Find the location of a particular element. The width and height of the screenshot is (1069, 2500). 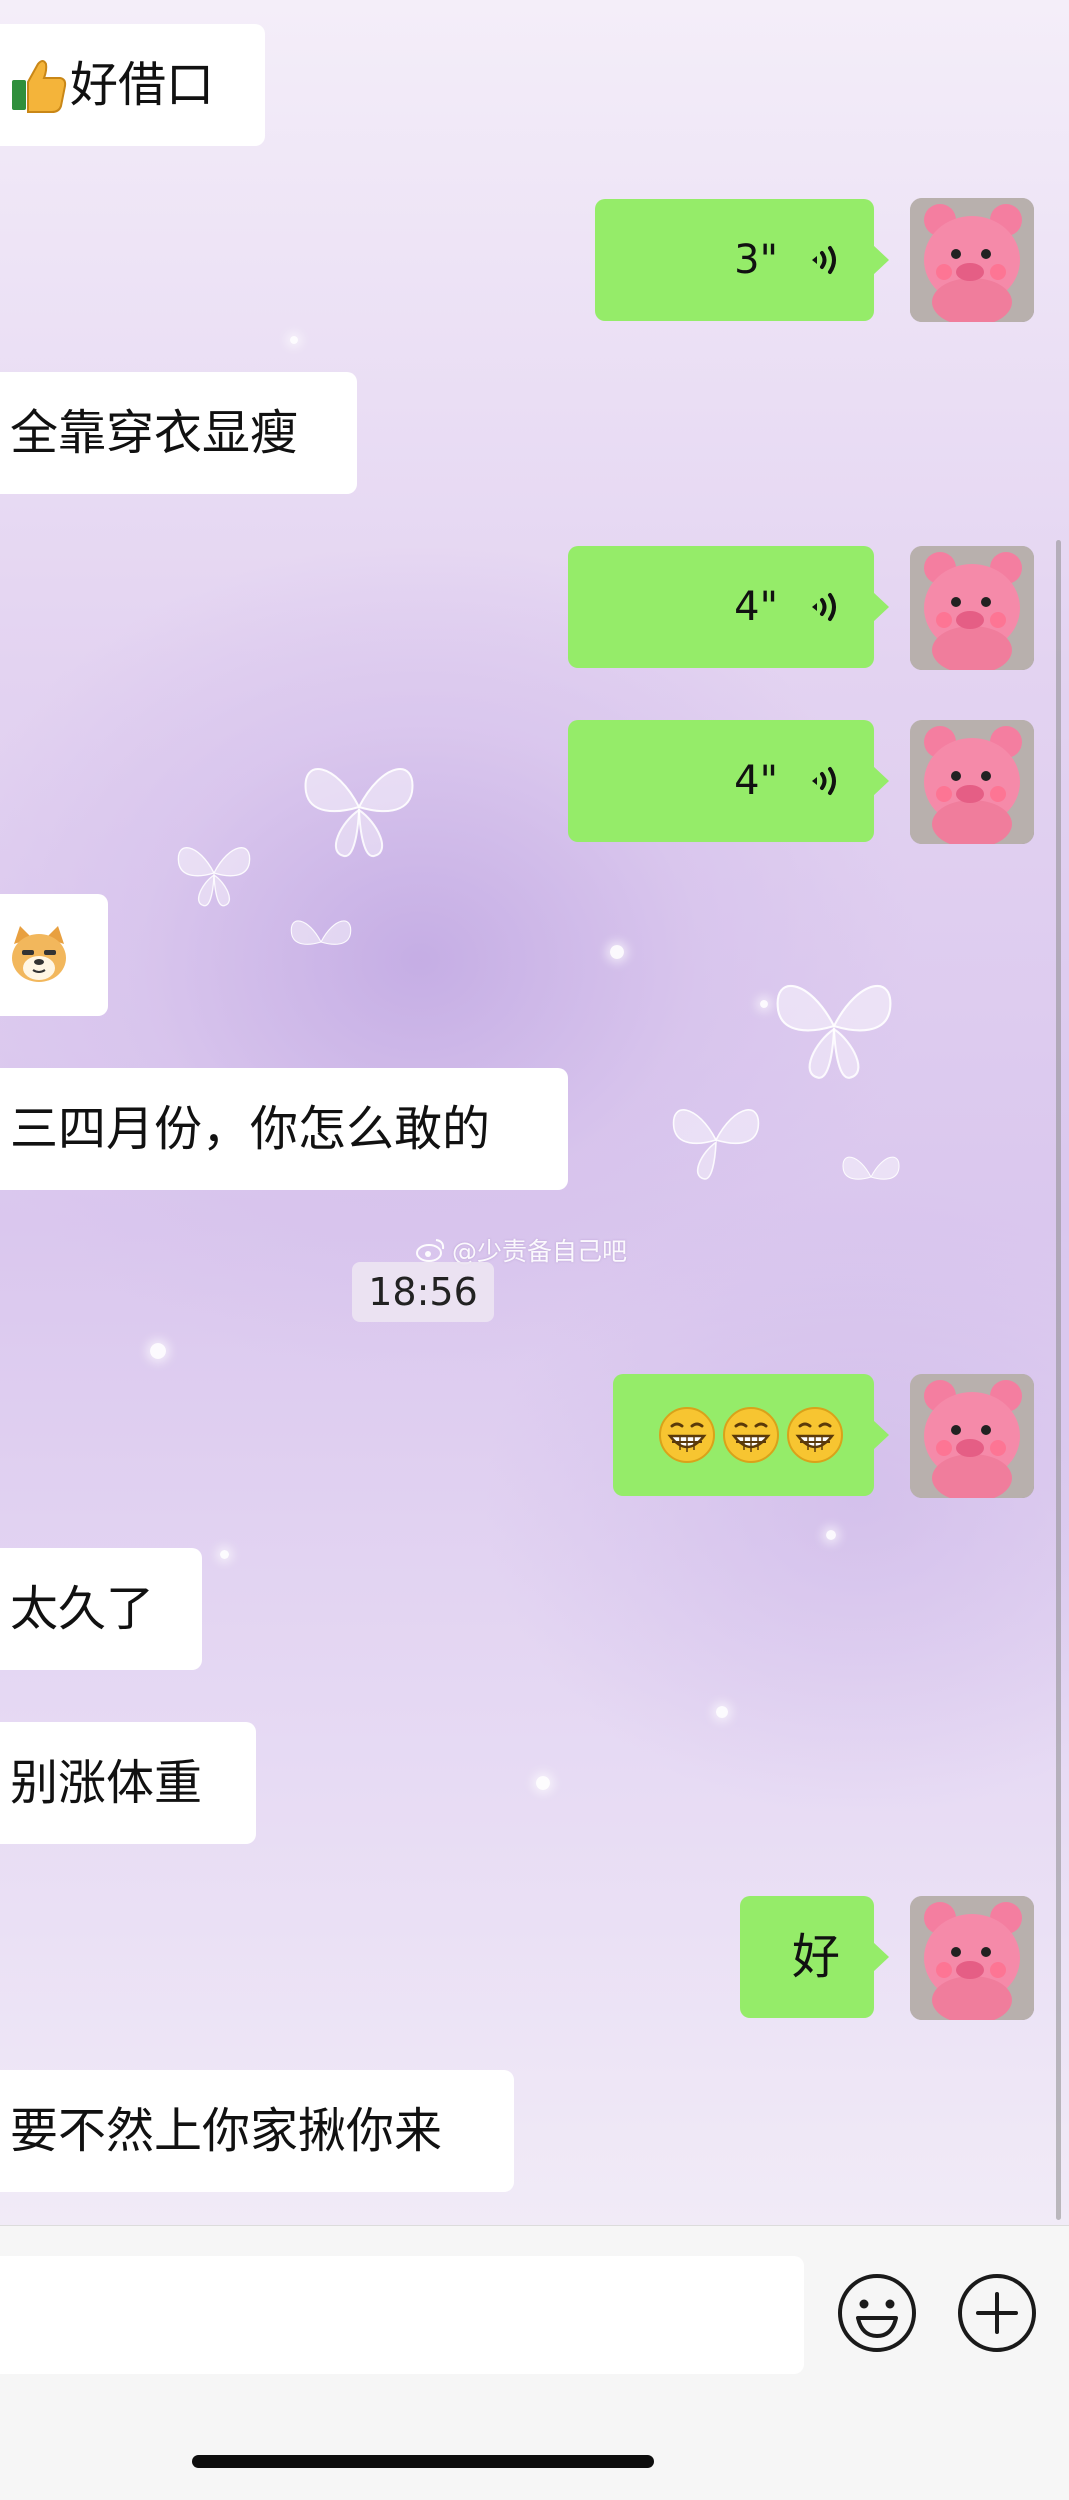

incoming-message: 三四月份，你怎么敢的 is located at coordinates (284, 1129).